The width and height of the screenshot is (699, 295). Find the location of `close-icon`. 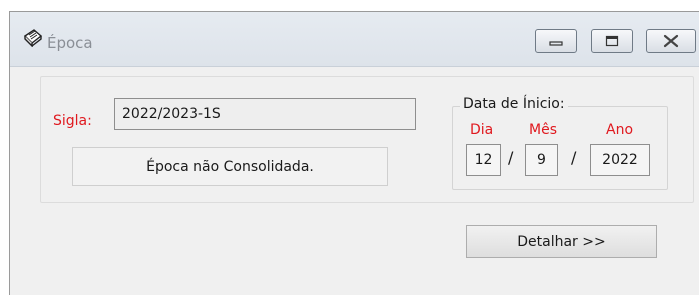

close-icon is located at coordinates (671, 41).